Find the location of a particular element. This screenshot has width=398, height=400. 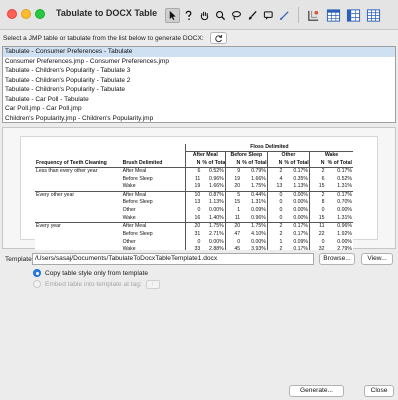

embed-option: Embed table into template at tag: ↕ is located at coordinates (96, 284).